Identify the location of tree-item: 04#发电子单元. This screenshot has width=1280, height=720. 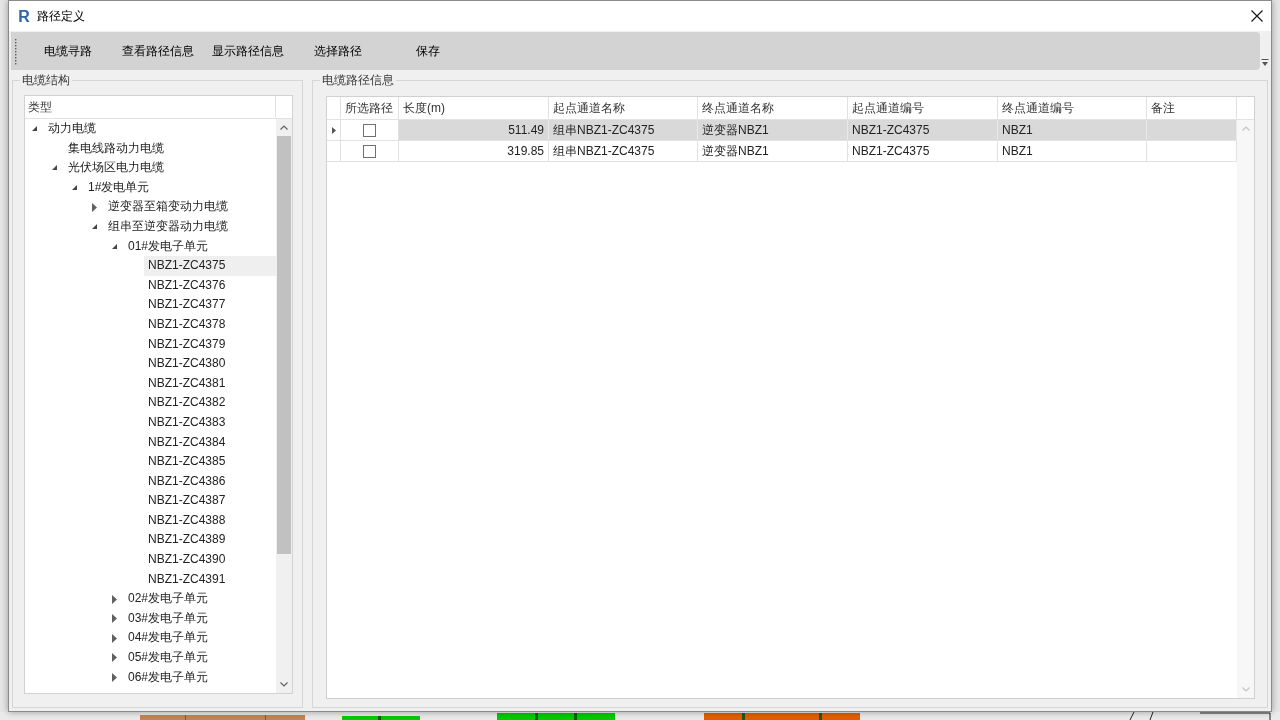
(168, 638).